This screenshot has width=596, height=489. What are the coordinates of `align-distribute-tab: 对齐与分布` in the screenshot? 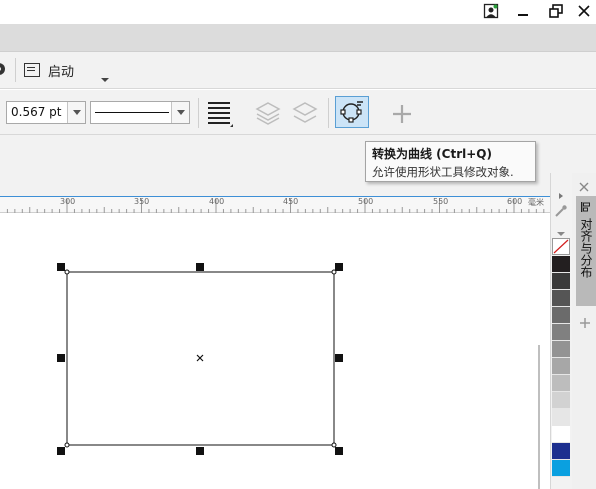 It's located at (586, 251).